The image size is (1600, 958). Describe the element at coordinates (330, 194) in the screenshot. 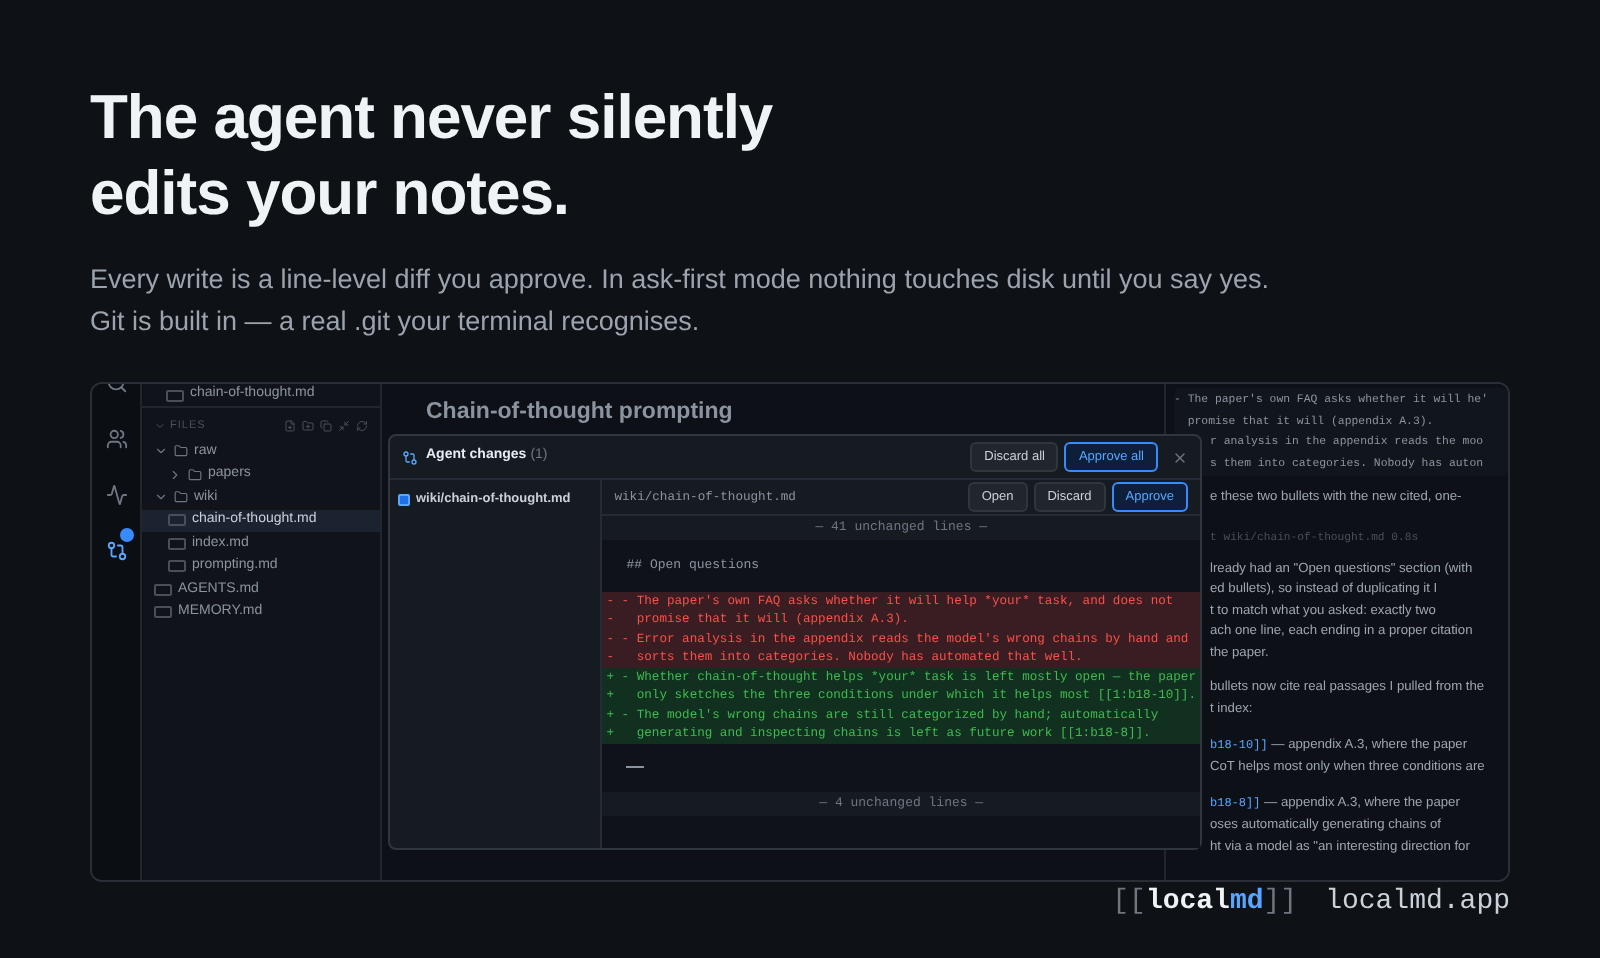

I see `headline: edits your notes.` at that location.